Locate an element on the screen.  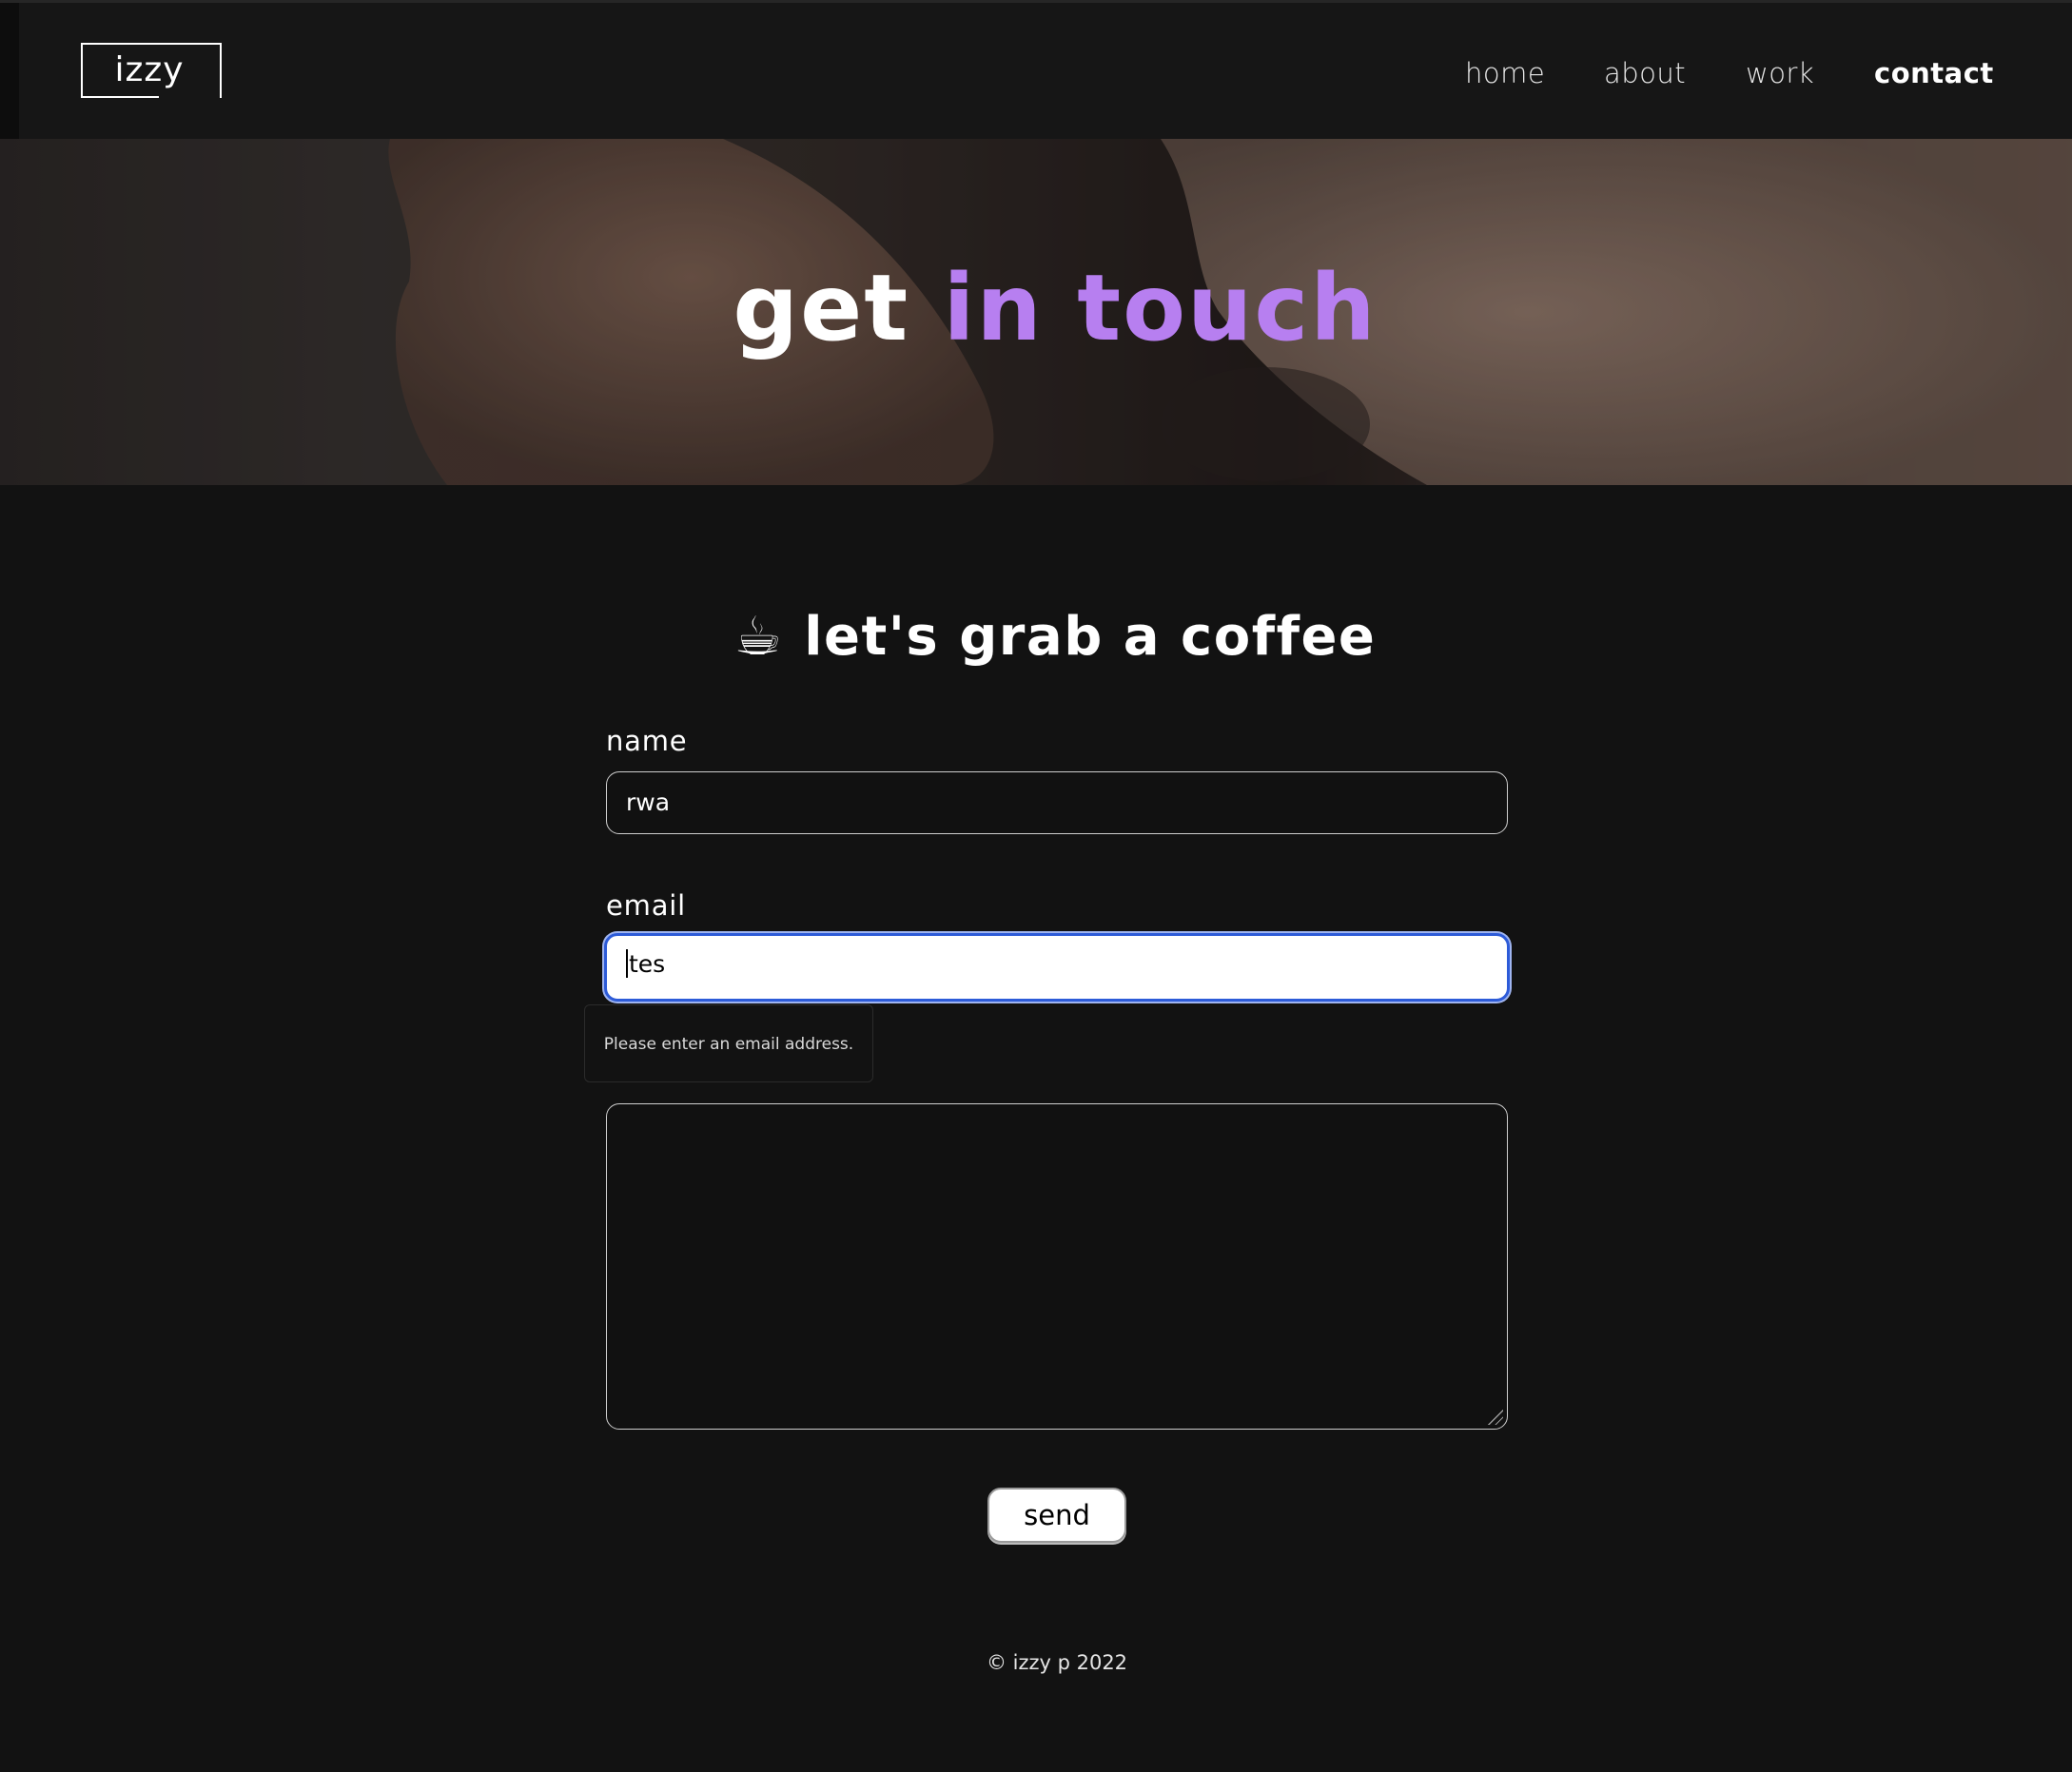
section-title-text: let's grab a coffee is located at coordinates (1090, 637).